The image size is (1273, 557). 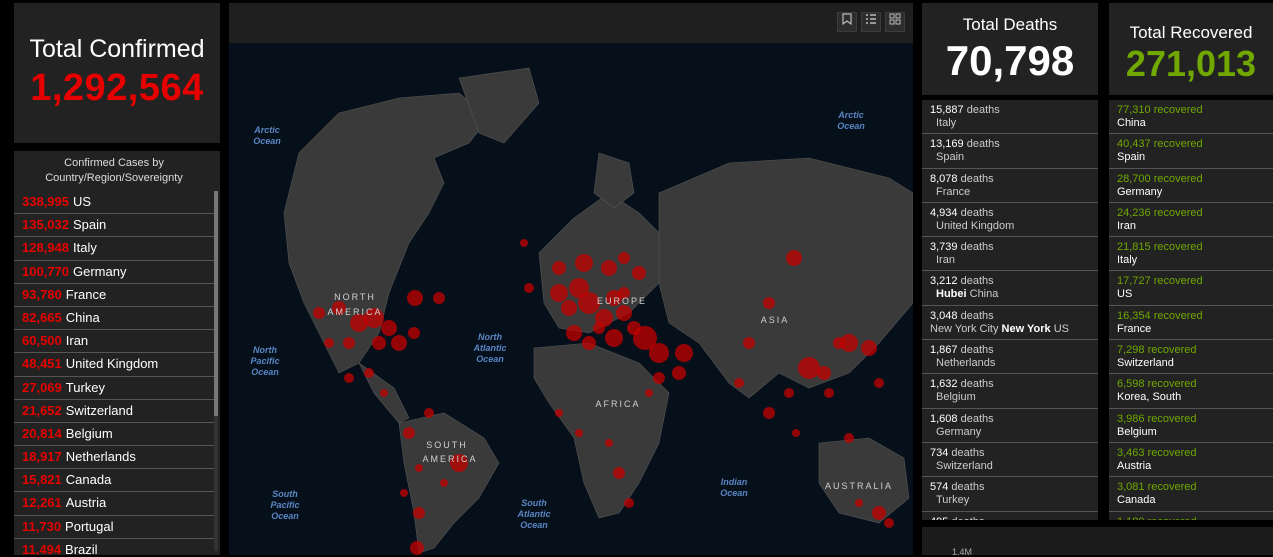 I want to click on list-item: 40,437 recovered Spain, so click(x=1191, y=151).